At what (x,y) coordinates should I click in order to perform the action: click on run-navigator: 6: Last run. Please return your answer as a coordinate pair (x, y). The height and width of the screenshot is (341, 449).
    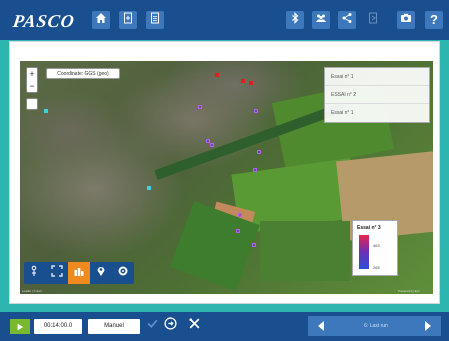
    Looking at the image, I should click on (374, 326).